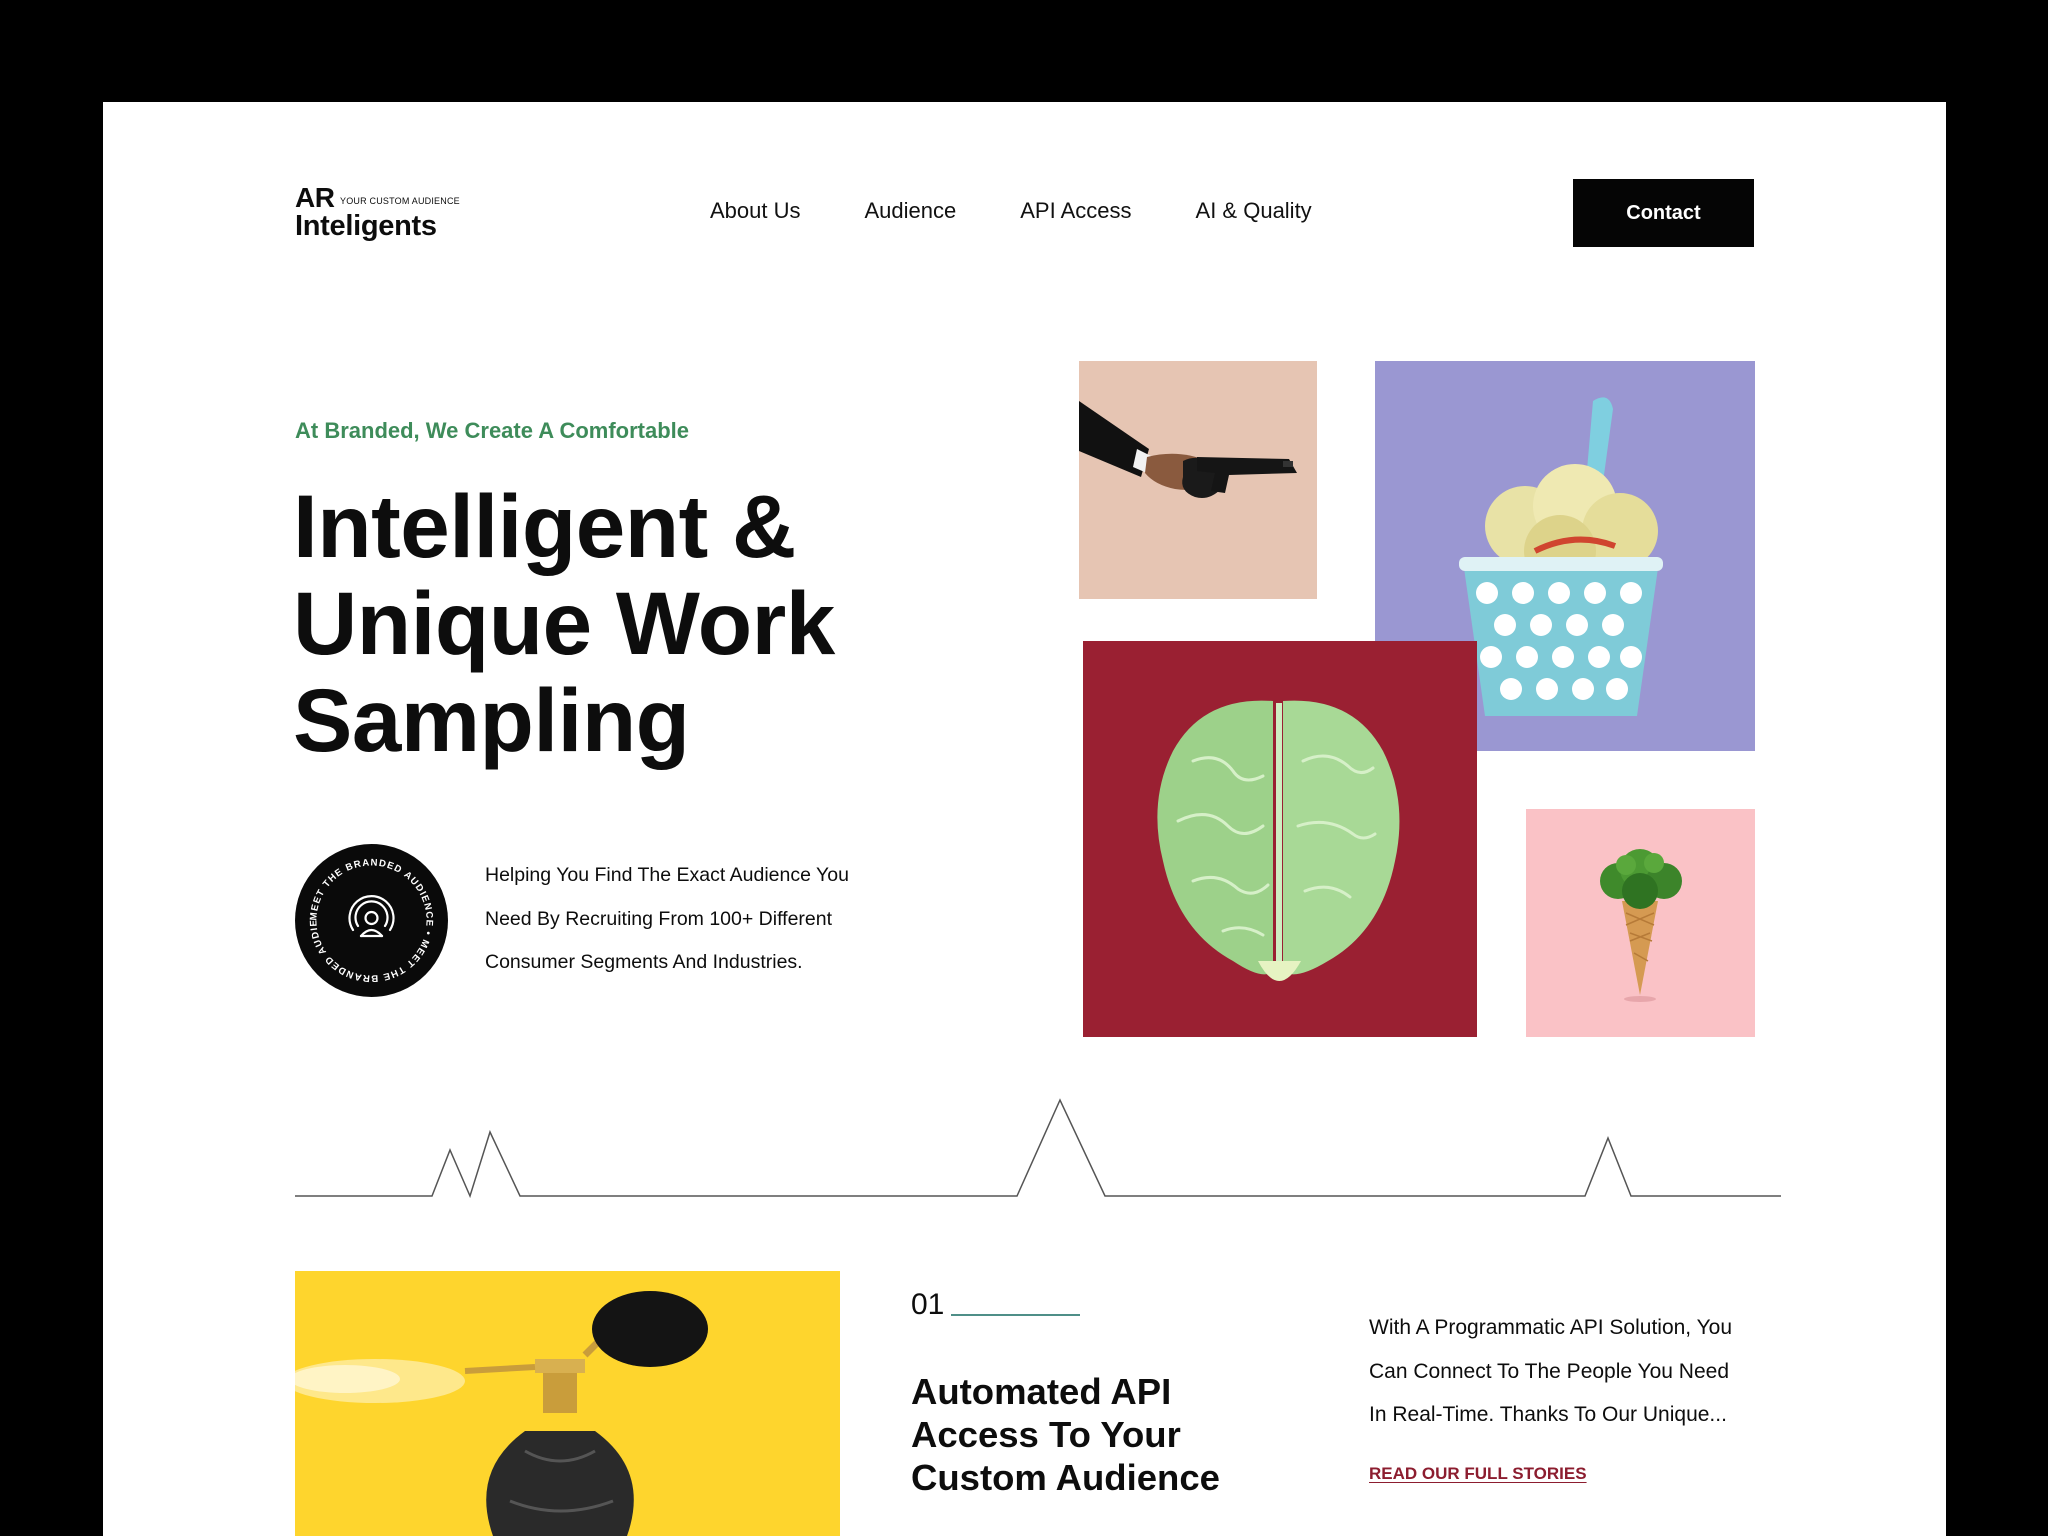  Describe the element at coordinates (1551, 1327) in the screenshot. I see `feature-description-line: With A Programmatic API Solution, You` at that location.